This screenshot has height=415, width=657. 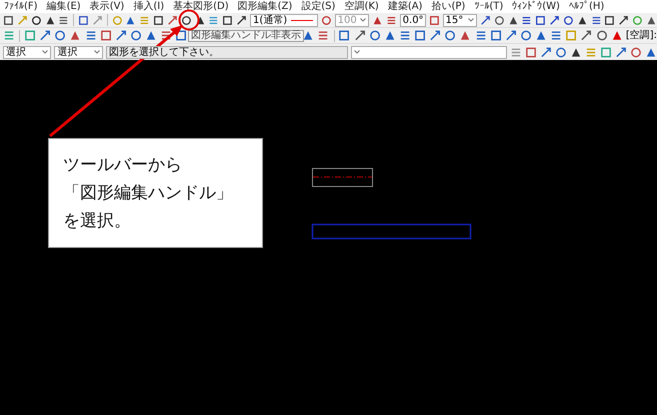 What do you see at coordinates (342, 177) in the screenshot?
I see `selected-rectangle` at bounding box center [342, 177].